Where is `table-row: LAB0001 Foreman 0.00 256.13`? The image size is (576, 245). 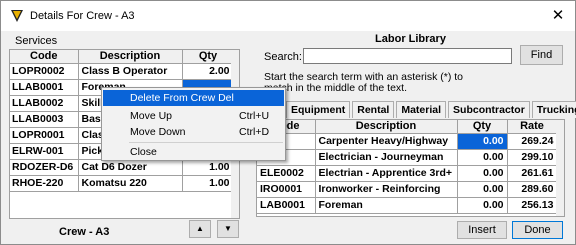 table-row: LAB0001 Foreman 0.00 256.13 is located at coordinates (407, 205).